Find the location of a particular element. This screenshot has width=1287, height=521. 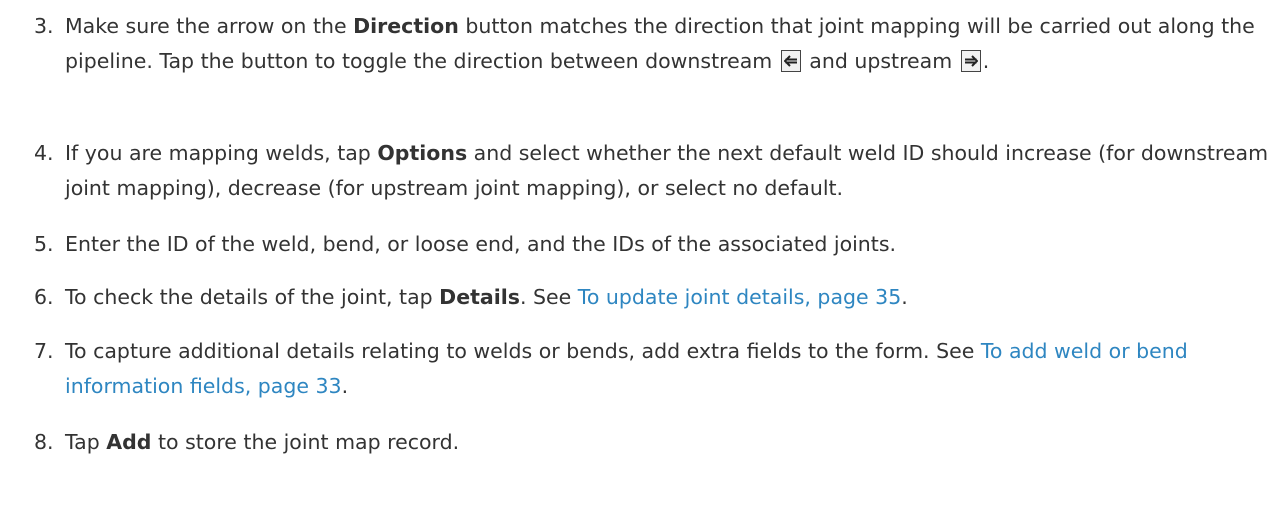

upstream-direction-button is located at coordinates (970, 61).